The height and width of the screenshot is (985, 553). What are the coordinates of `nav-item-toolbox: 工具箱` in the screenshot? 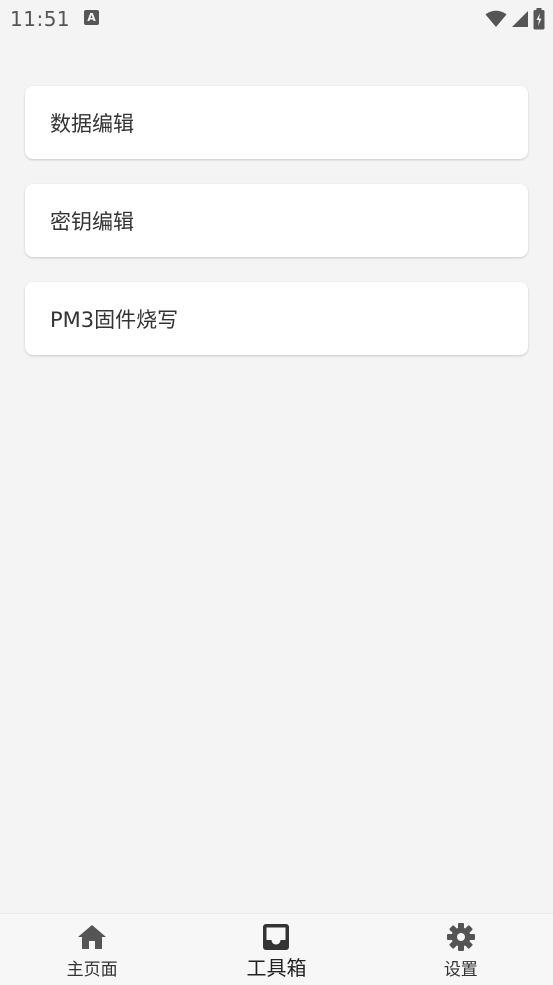 It's located at (276, 949).